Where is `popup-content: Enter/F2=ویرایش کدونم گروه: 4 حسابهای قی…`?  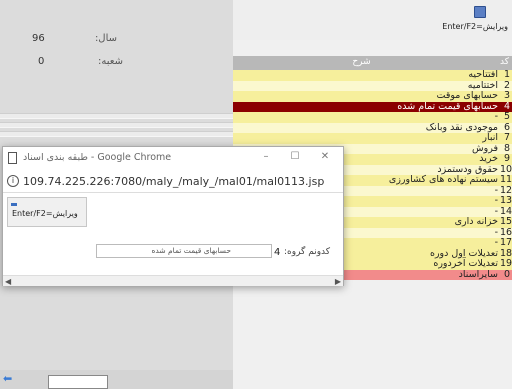
popup-content: Enter/F2=ویرایش کدونم گروه: 4 حسابهای قی… is located at coordinates (173, 234).